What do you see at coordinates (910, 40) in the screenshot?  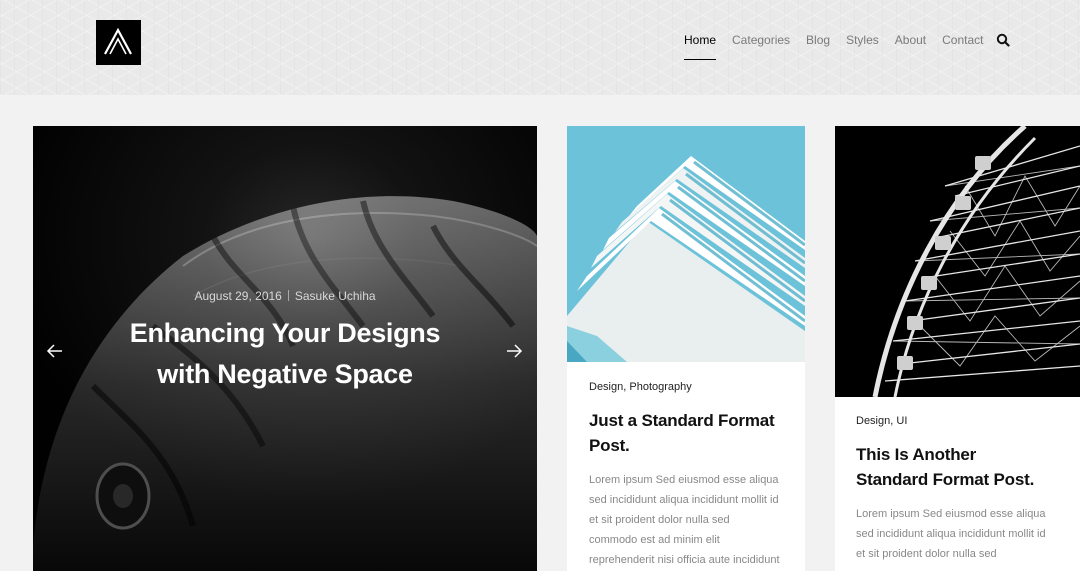 I see `nav-about: About` at bounding box center [910, 40].